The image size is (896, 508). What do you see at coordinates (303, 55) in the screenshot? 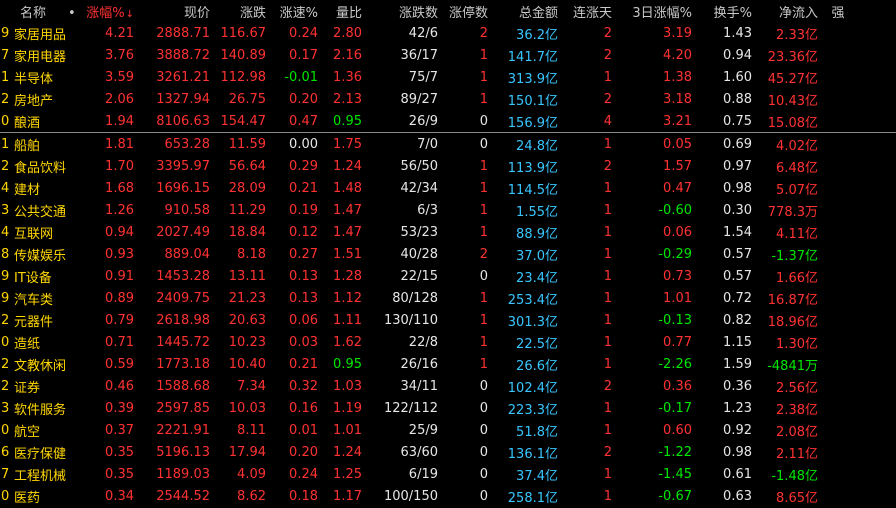
I see `speed-cell: 0.17` at bounding box center [303, 55].